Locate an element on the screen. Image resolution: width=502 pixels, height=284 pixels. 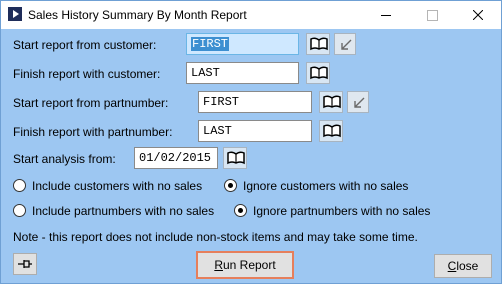
analysis-date-lookup-button is located at coordinates (235, 158).